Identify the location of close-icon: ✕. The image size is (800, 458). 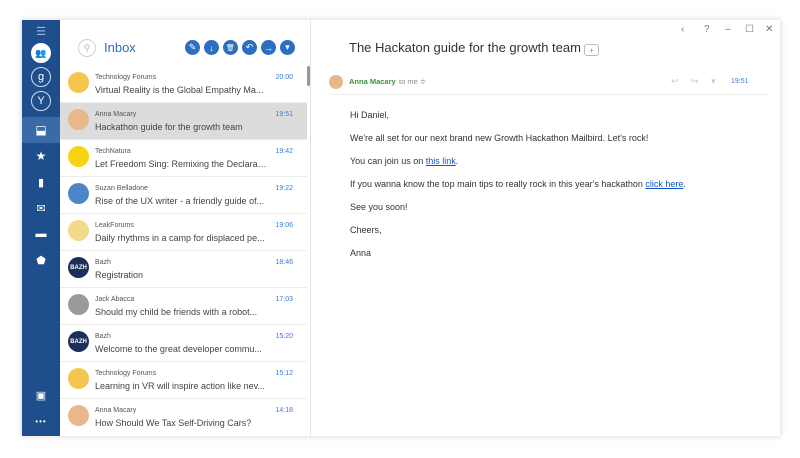
(769, 29).